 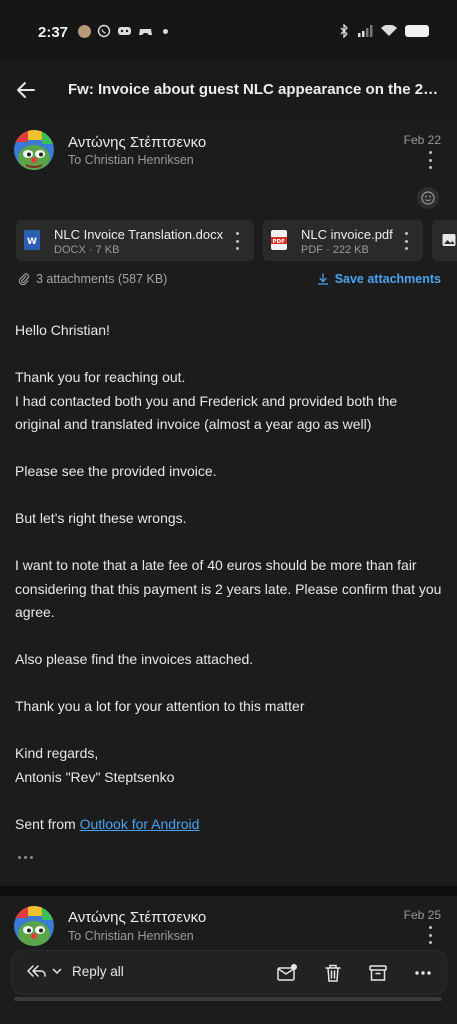 What do you see at coordinates (145, 32) in the screenshot?
I see `game-controller-icon` at bounding box center [145, 32].